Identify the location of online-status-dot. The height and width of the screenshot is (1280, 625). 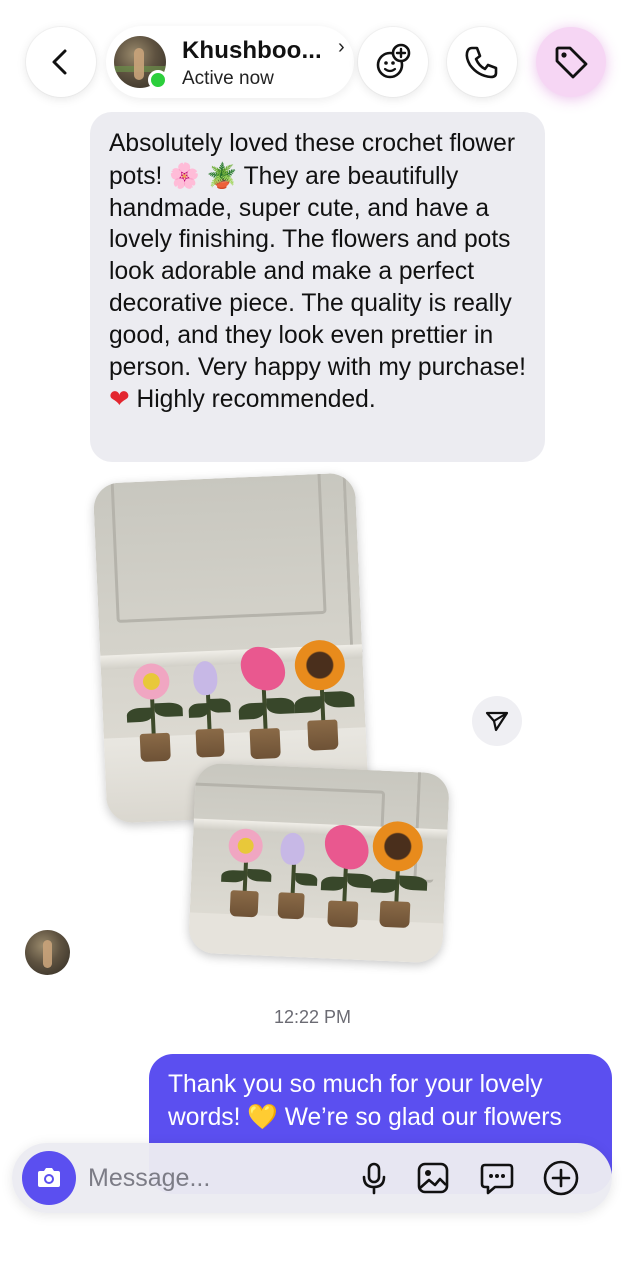
(158, 80).